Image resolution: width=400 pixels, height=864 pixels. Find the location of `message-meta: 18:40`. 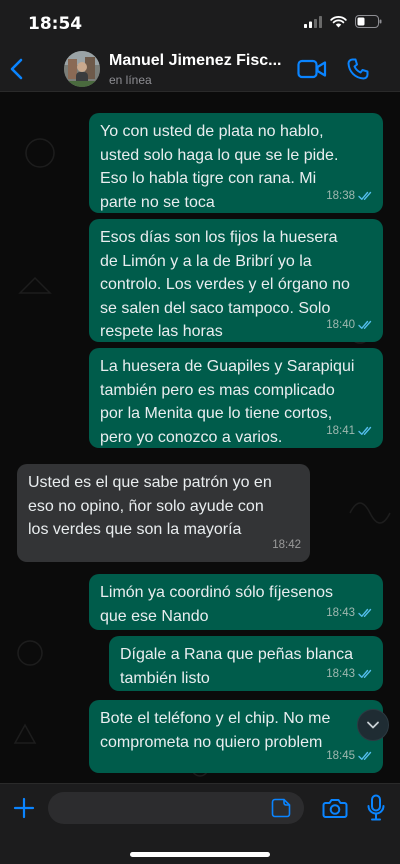

message-meta: 18:40 is located at coordinates (350, 326).